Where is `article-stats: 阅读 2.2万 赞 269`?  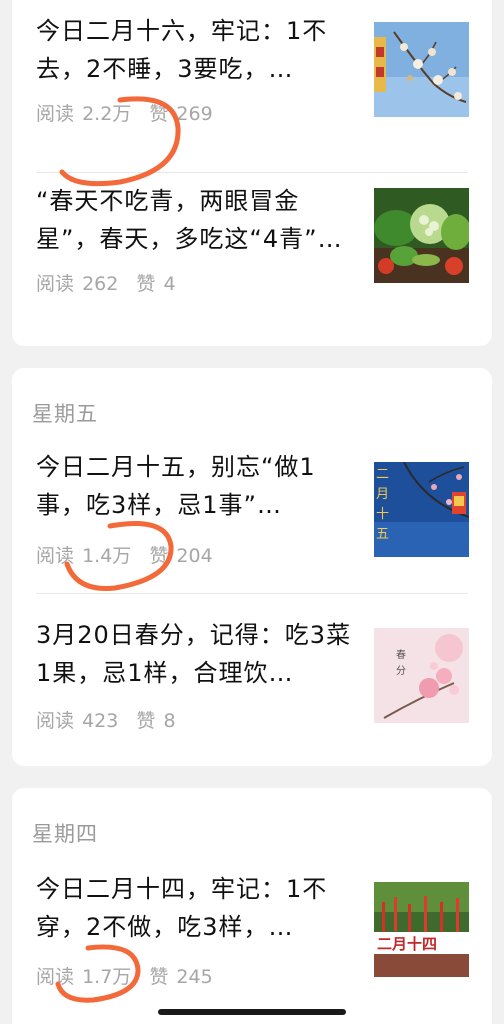
article-stats: 阅读 2.2万 赞 269 is located at coordinates (124, 112).